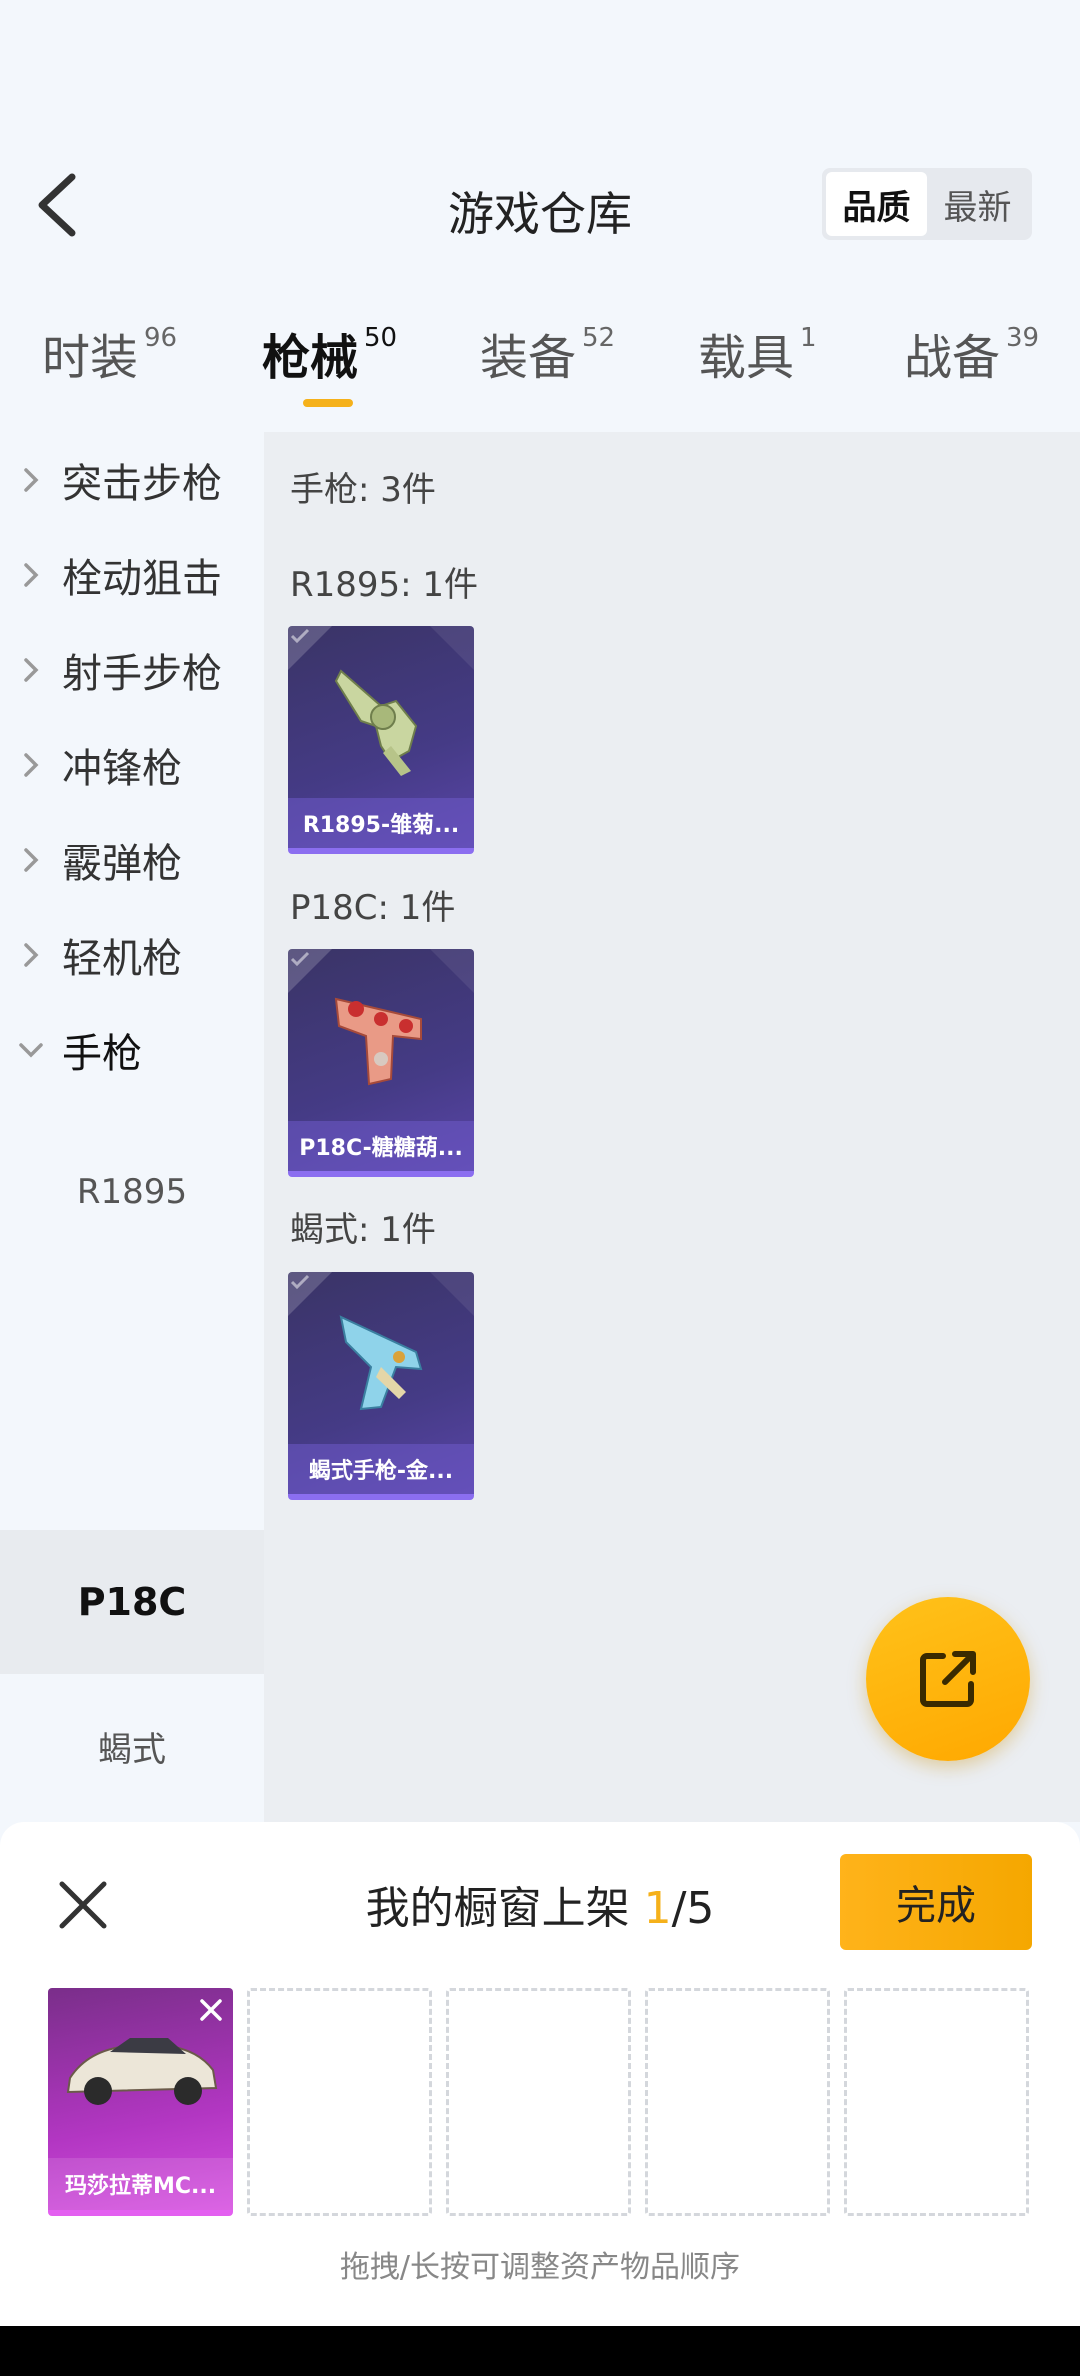 The image size is (1080, 2376). What do you see at coordinates (142, 674) in the screenshot?
I see `sidebar-item-label: 射手步枪` at bounding box center [142, 674].